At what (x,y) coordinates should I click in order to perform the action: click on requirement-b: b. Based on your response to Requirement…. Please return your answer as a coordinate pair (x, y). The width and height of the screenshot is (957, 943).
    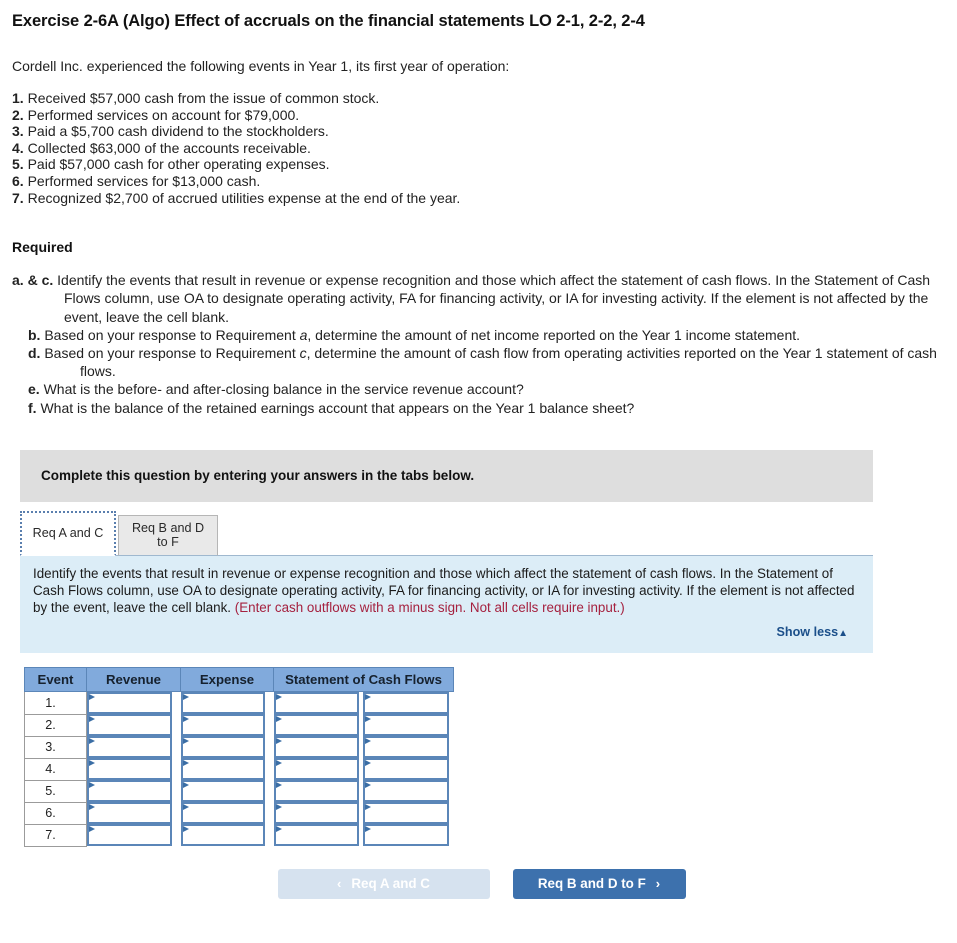
    Looking at the image, I should click on (479, 335).